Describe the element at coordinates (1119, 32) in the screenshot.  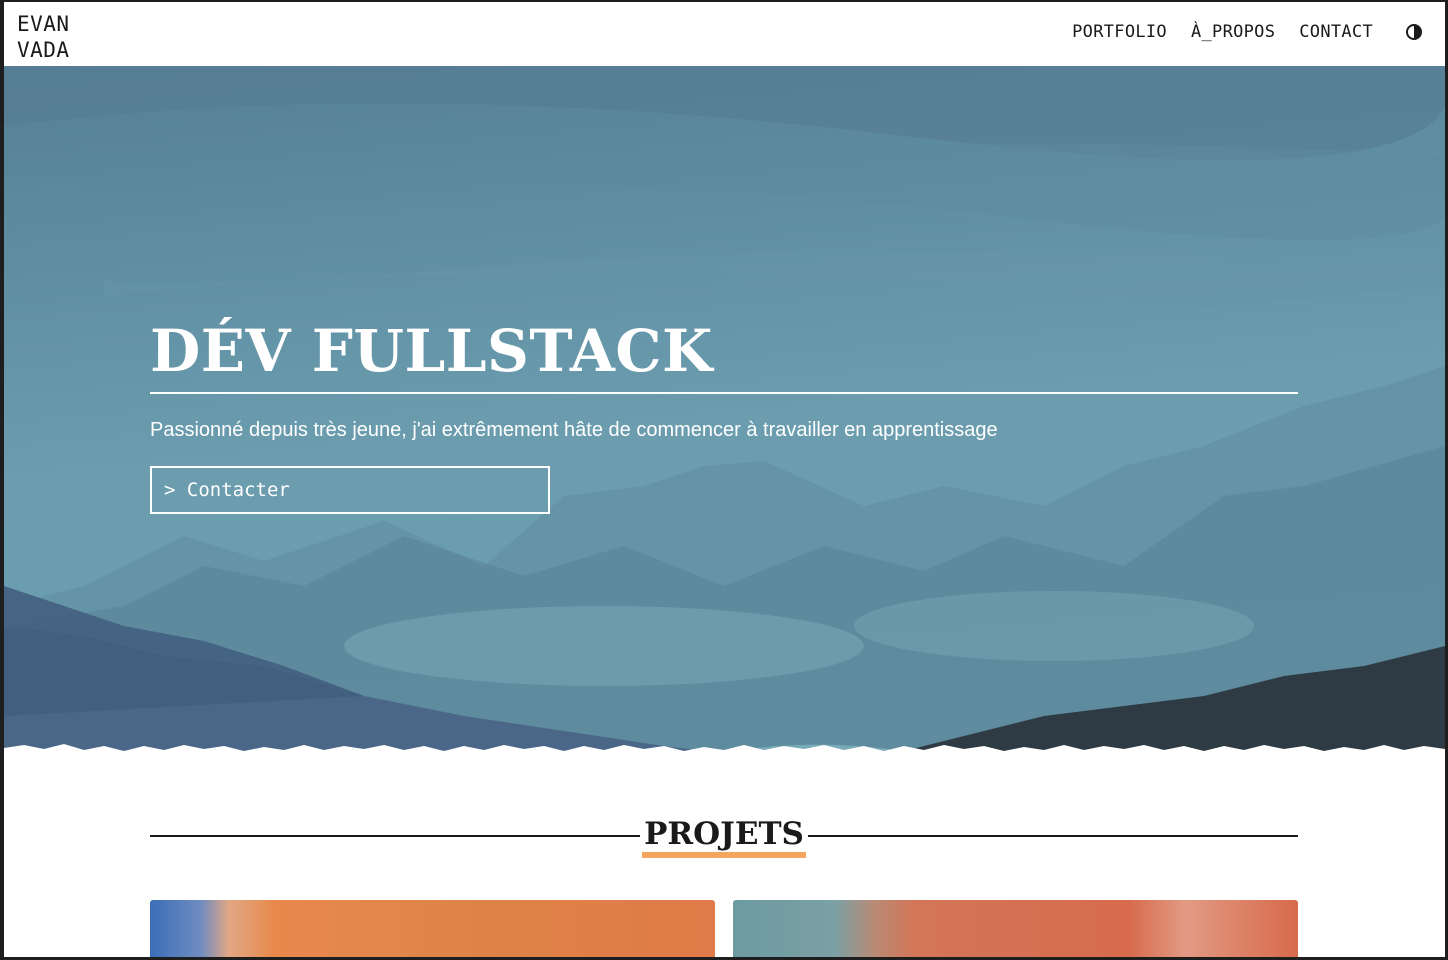
I see `nav-portfolio-link: PORTFOLIO` at that location.